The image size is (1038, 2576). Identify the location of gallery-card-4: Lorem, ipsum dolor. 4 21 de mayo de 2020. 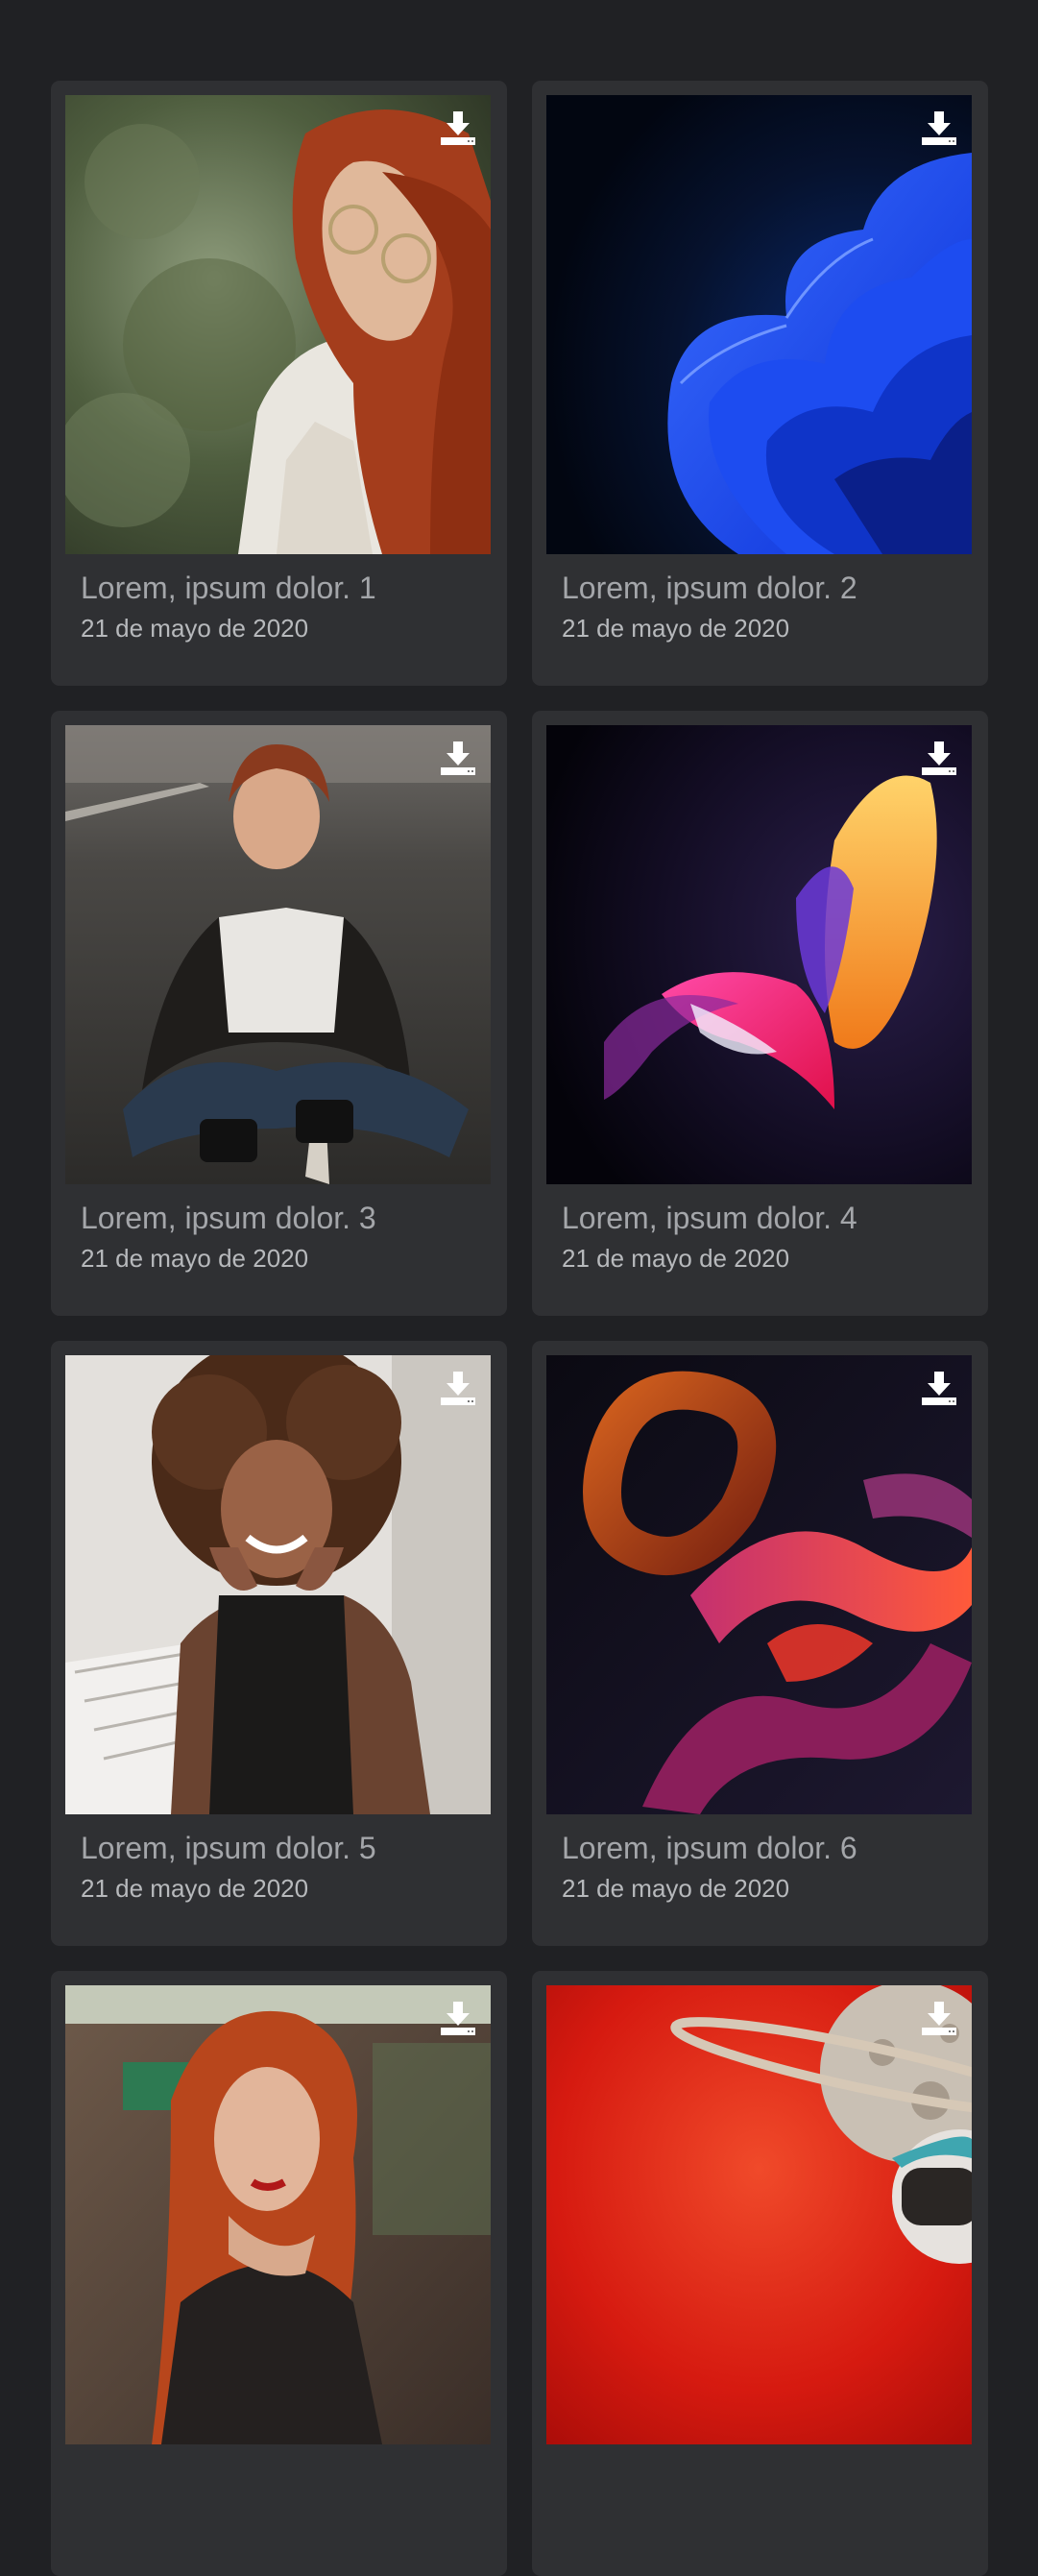
(760, 1014).